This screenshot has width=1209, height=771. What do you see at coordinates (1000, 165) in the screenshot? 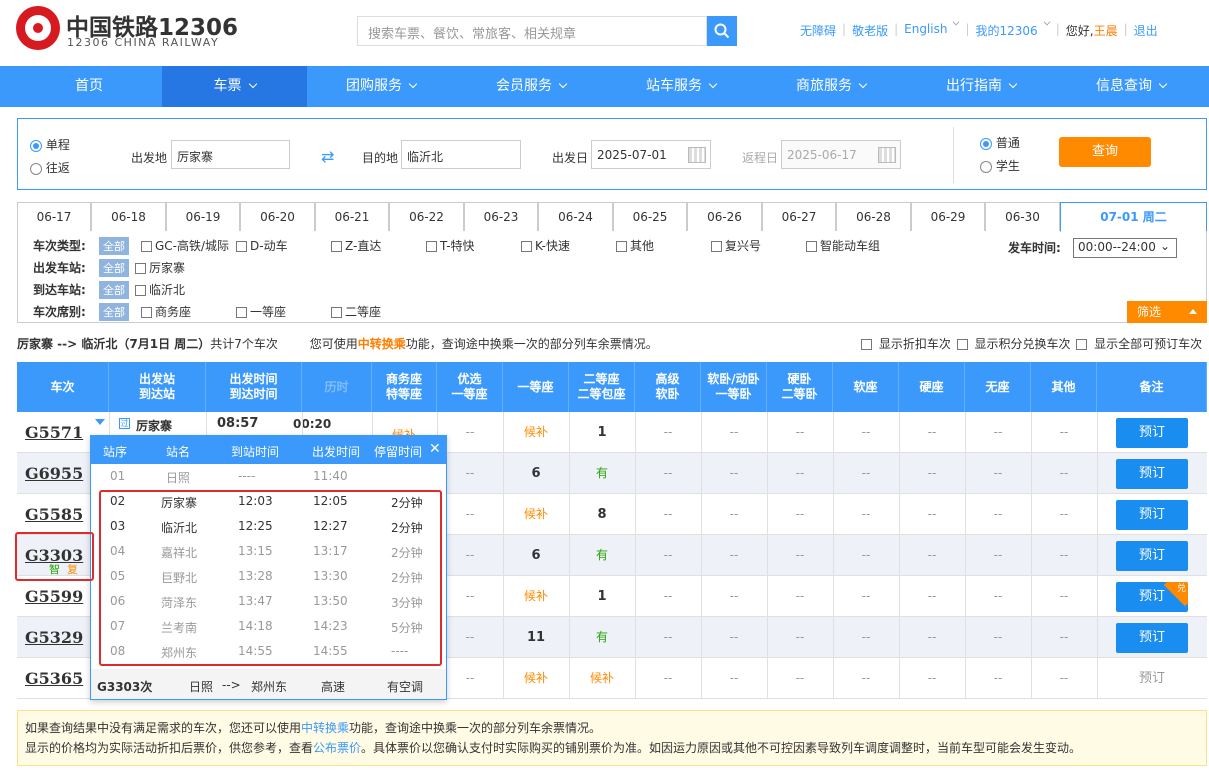
I see `passenger-student: 学生` at bounding box center [1000, 165].